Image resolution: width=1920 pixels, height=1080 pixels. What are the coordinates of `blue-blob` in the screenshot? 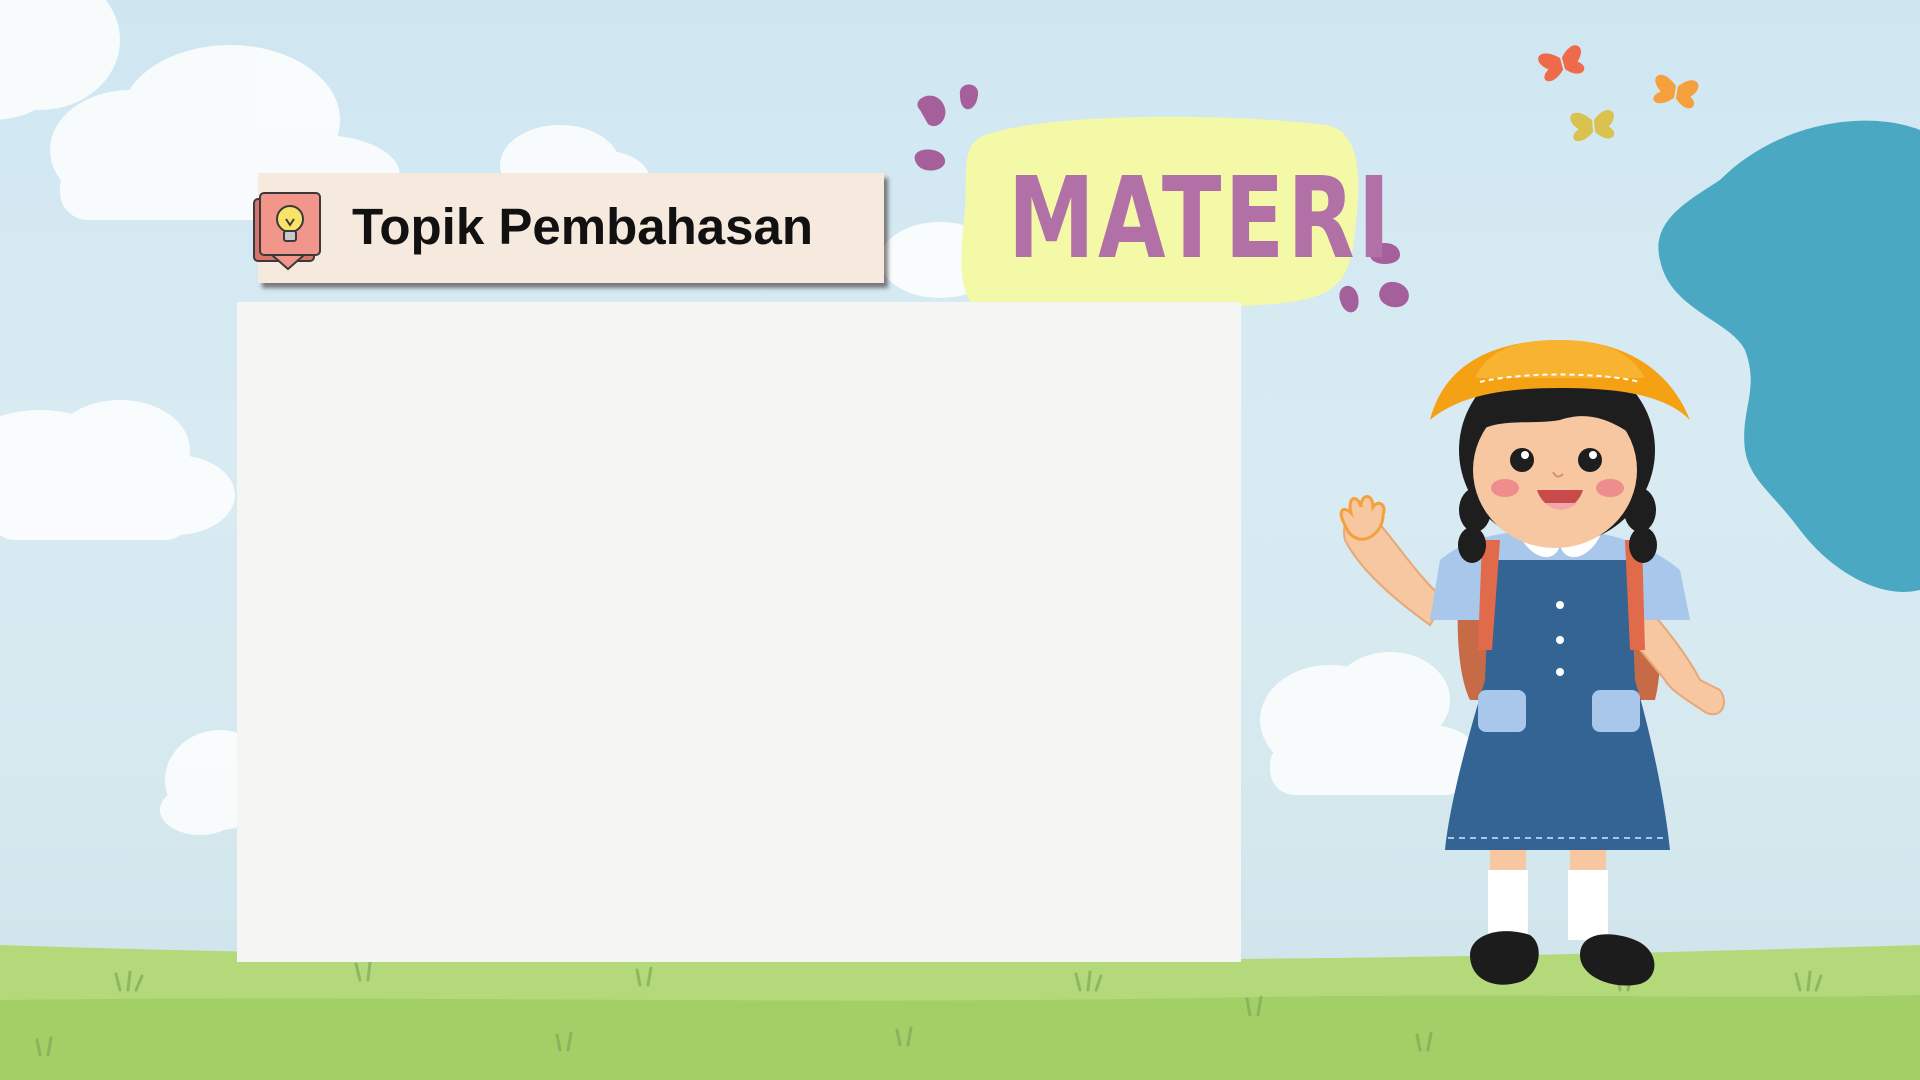 It's located at (1789, 356).